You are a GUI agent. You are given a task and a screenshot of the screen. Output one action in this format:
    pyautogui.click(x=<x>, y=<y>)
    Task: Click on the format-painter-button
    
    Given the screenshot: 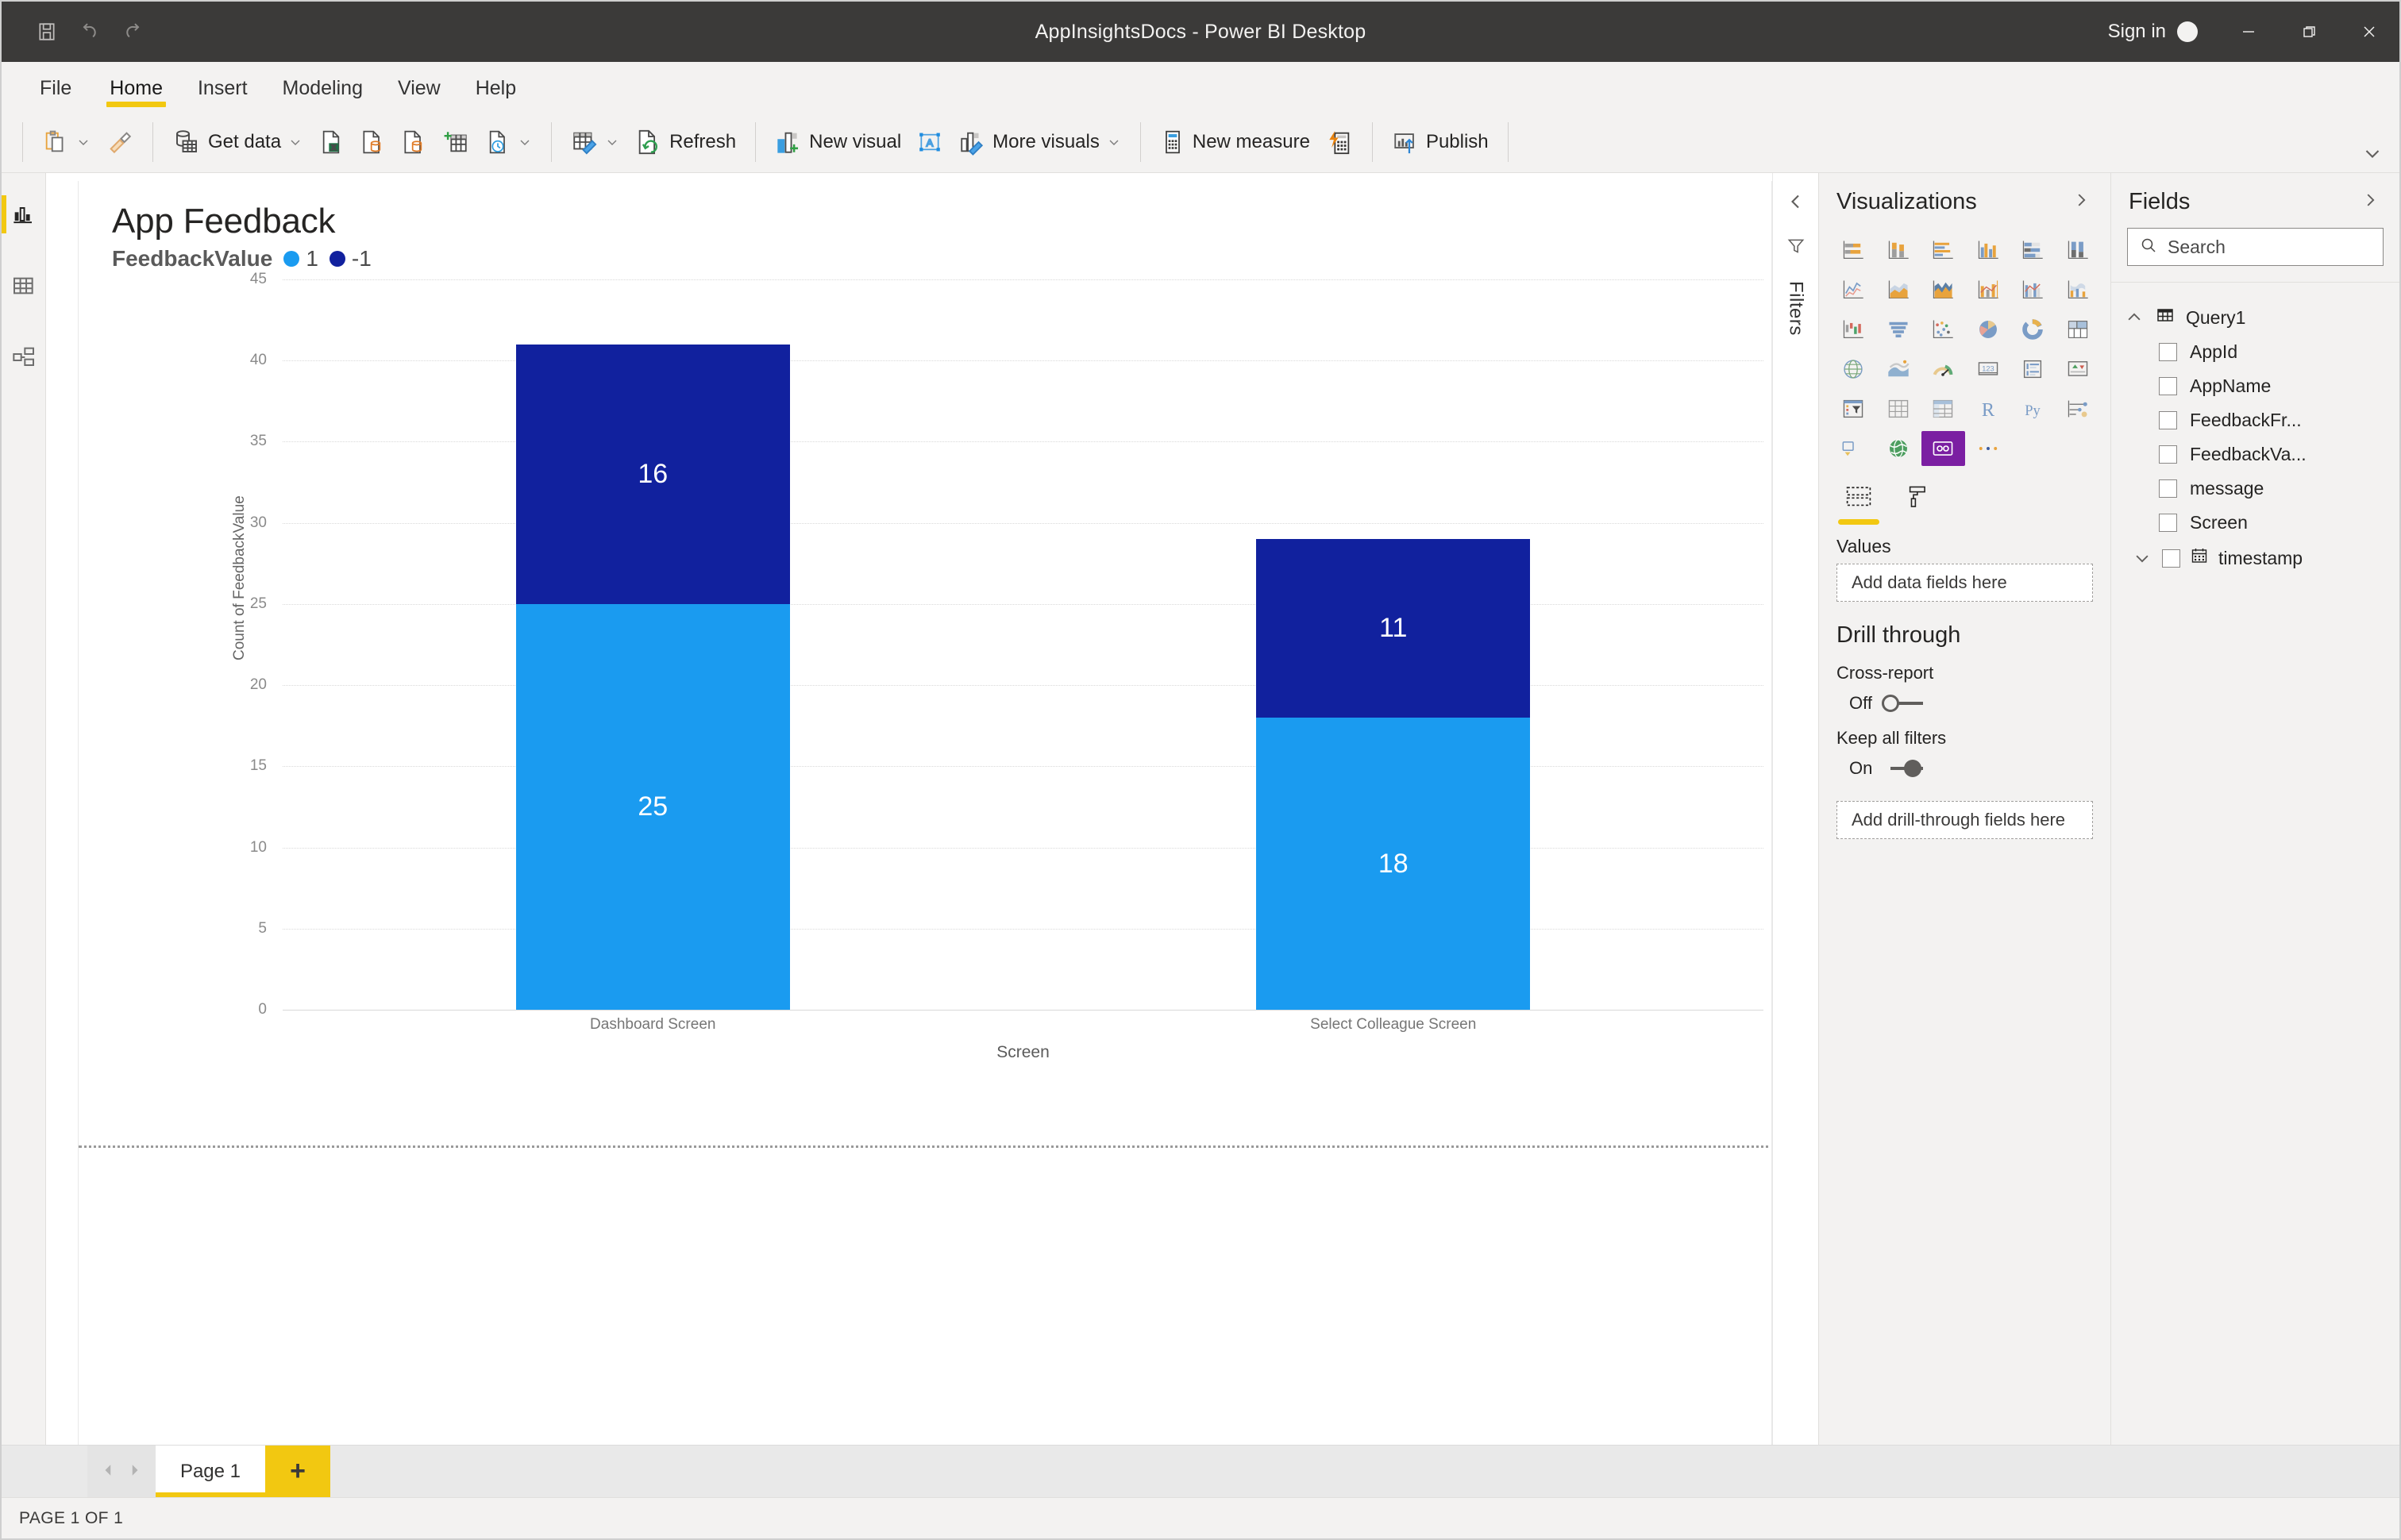 What is the action you would take?
    pyautogui.click(x=120, y=142)
    